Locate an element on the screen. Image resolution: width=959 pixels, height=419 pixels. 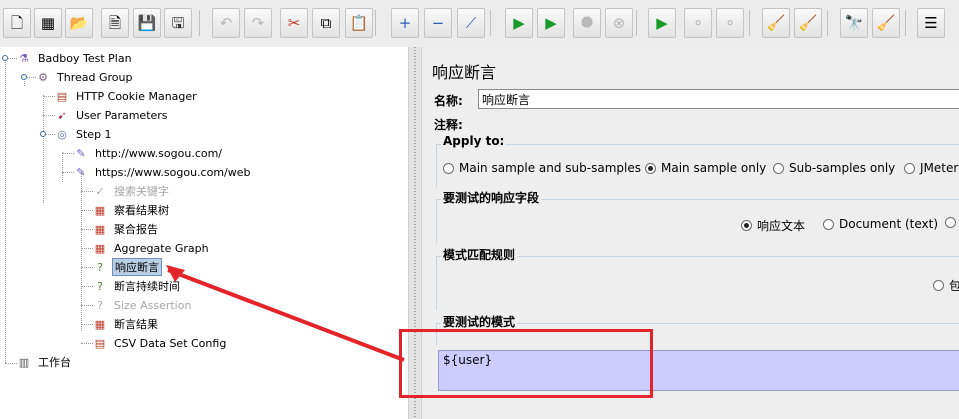
radio-main-and-sub-samples: Main sample and sub-samples is located at coordinates (542, 168).